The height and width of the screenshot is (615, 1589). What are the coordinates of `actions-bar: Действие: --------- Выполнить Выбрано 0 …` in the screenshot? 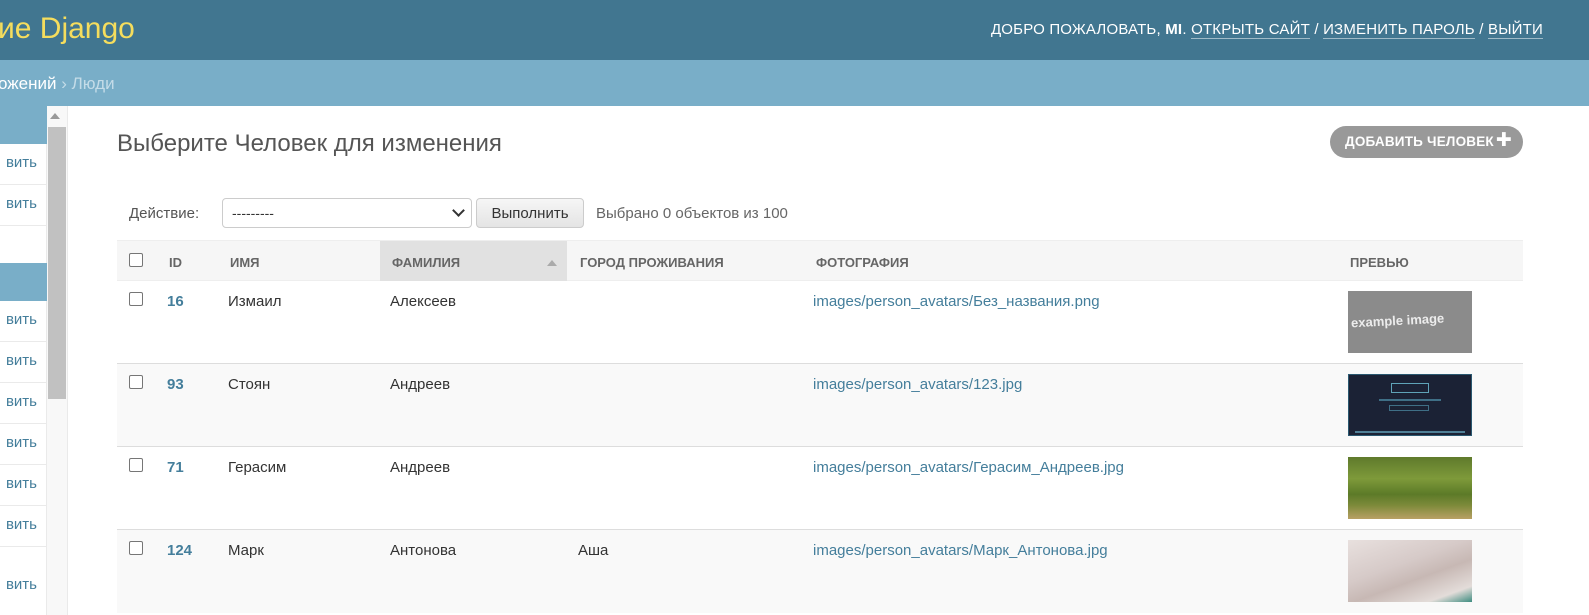 It's located at (820, 215).